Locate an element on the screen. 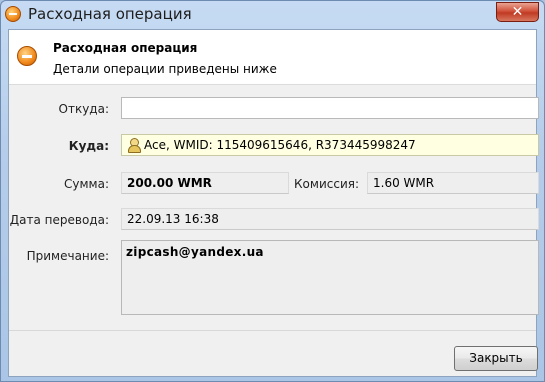  from-field is located at coordinates (330, 108).